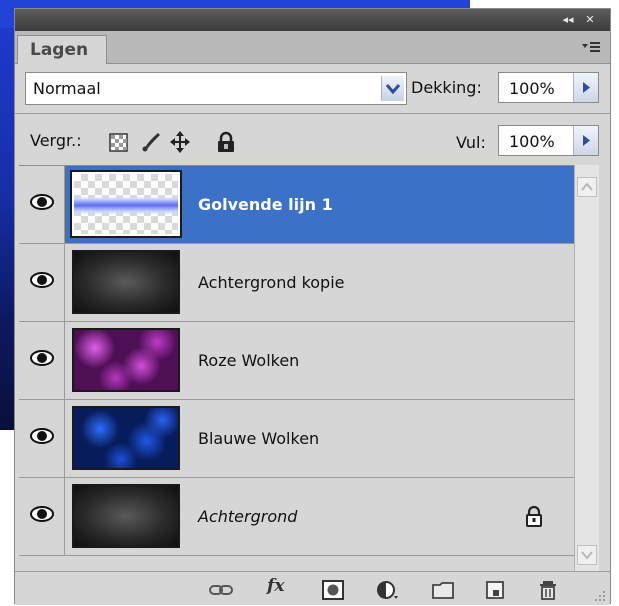  I want to click on chevron-down-icon, so click(392, 88).